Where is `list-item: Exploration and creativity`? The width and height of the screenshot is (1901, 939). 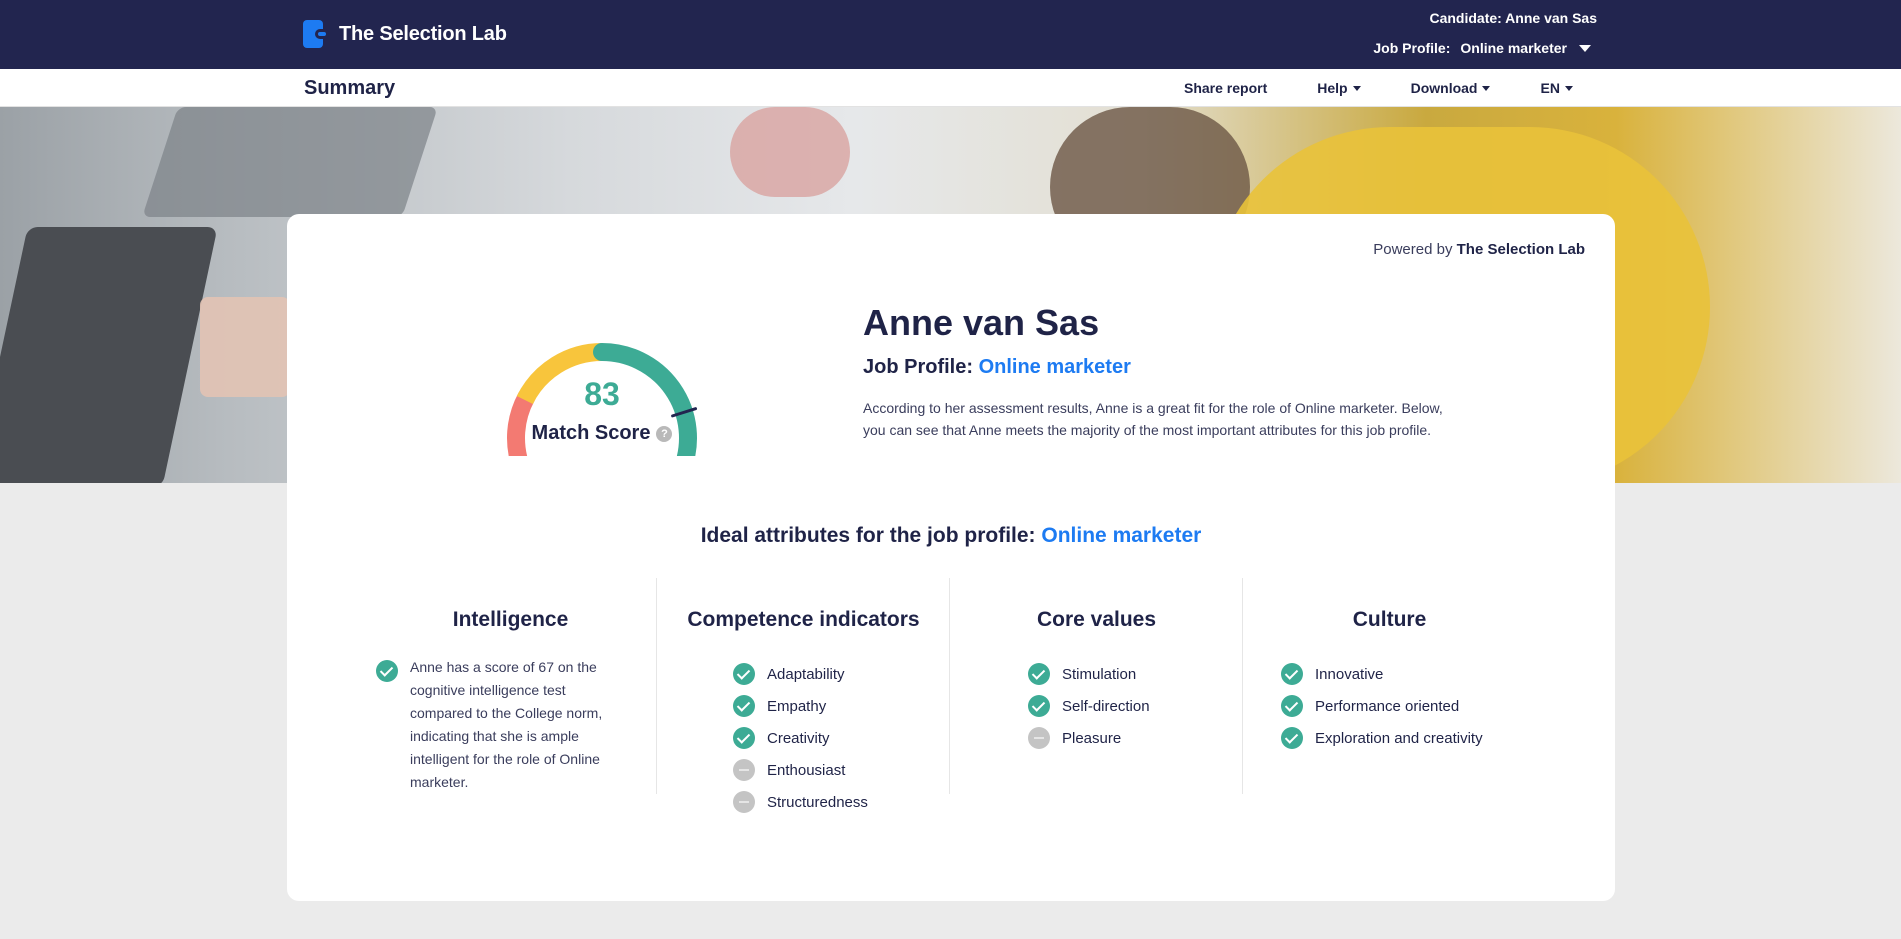
list-item: Exploration and creativity is located at coordinates (1382, 738).